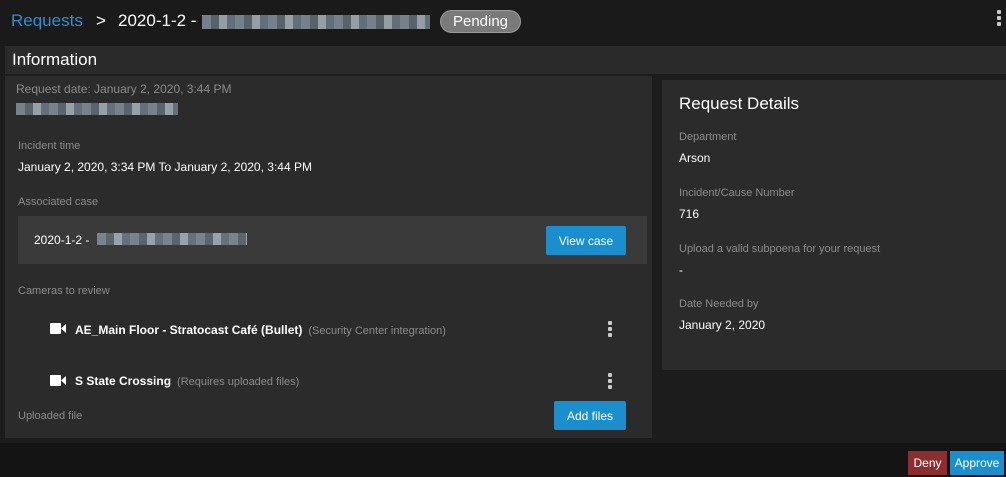 The width and height of the screenshot is (1006, 477). I want to click on subpoena-value: -, so click(681, 270).